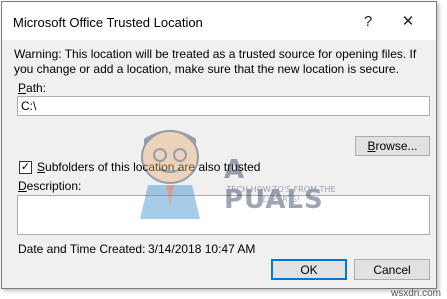 This screenshot has height=299, width=447. I want to click on browse-accelerator: B, so click(371, 146).